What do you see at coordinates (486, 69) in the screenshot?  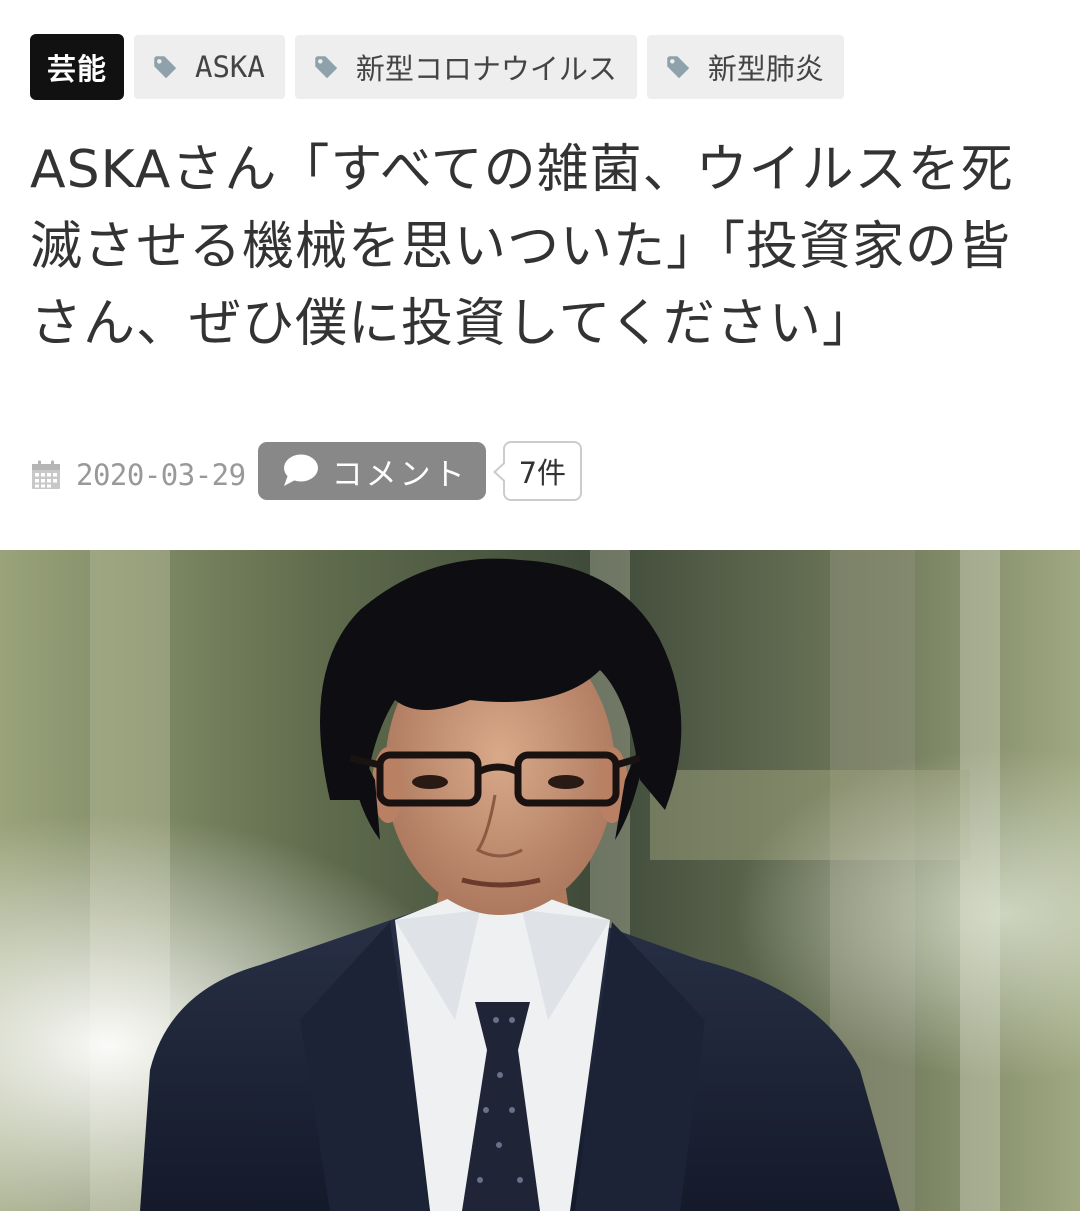 I see `tag-label: 新型コロナウイルス` at bounding box center [486, 69].